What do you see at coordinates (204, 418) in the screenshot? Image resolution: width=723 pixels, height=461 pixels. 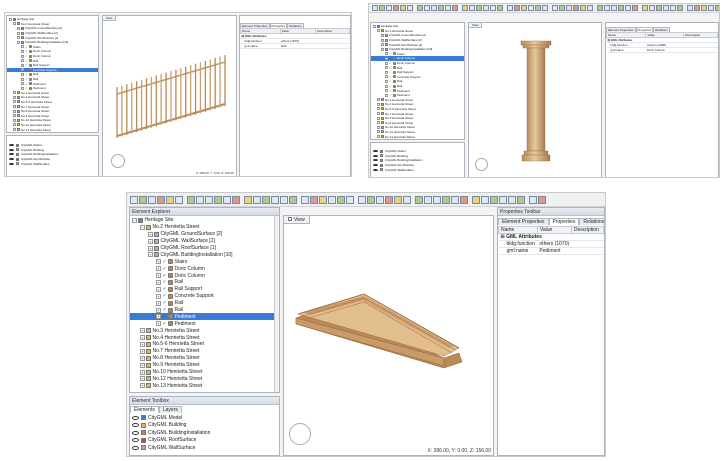 I see `layer-item: CityGML Model` at bounding box center [204, 418].